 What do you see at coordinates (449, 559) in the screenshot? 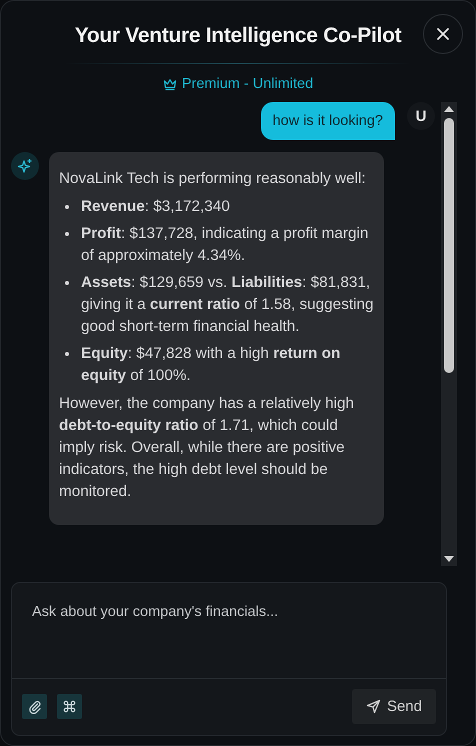
I see `scroll-down-icon` at bounding box center [449, 559].